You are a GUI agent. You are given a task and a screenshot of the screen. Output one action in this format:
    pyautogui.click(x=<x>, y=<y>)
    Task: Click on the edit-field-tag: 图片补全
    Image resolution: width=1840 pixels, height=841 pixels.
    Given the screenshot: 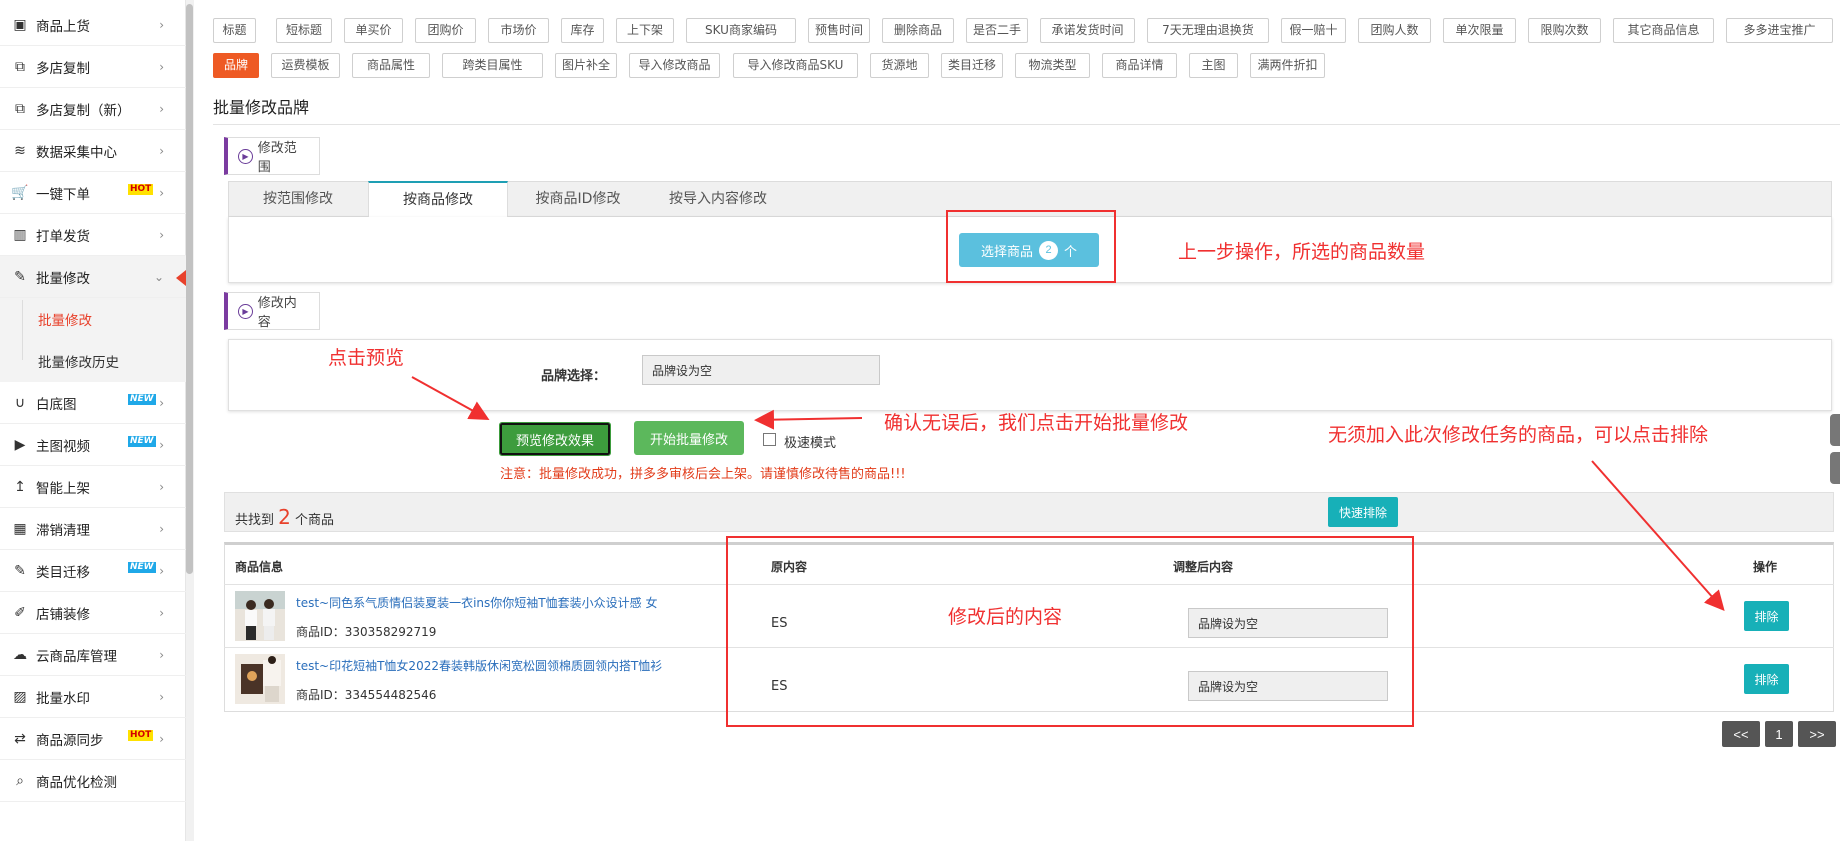 What is the action you would take?
    pyautogui.click(x=586, y=65)
    